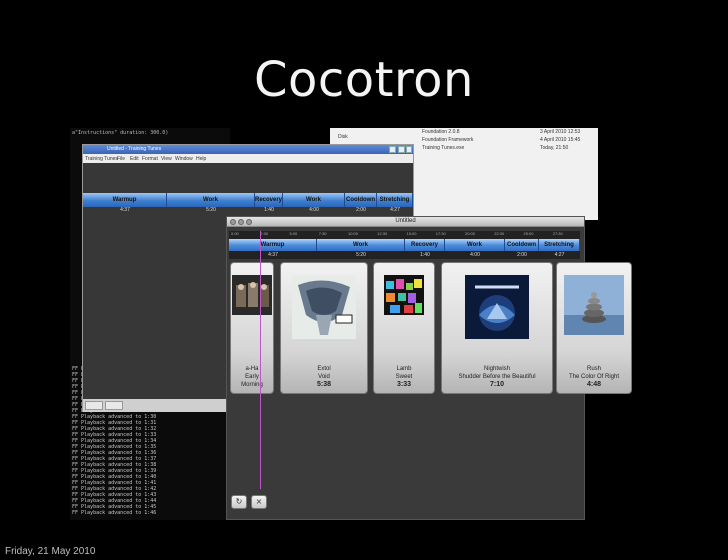  I want to click on track-artist: Lamb, so click(404, 369).